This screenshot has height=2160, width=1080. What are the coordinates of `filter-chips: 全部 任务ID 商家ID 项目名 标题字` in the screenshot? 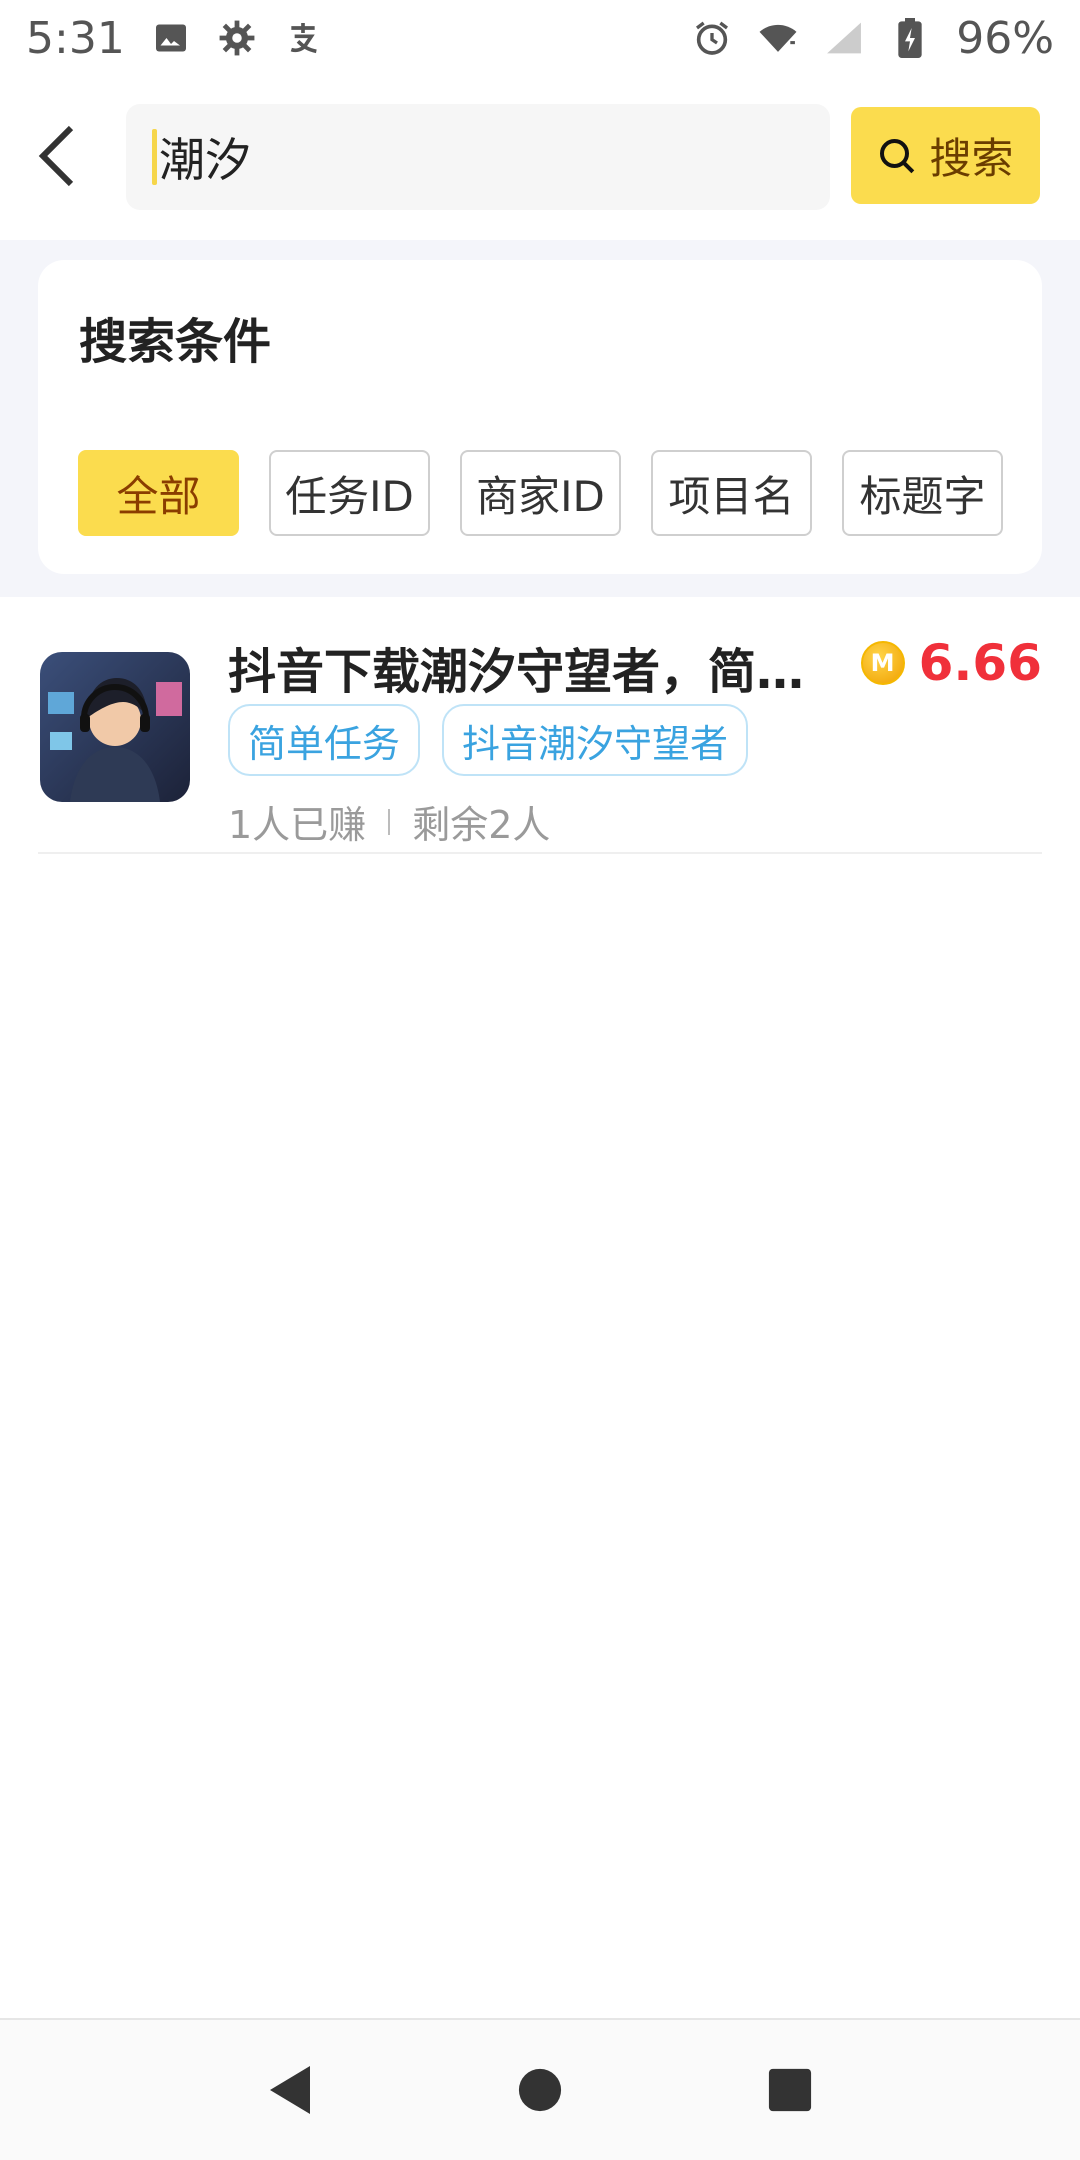 It's located at (540, 493).